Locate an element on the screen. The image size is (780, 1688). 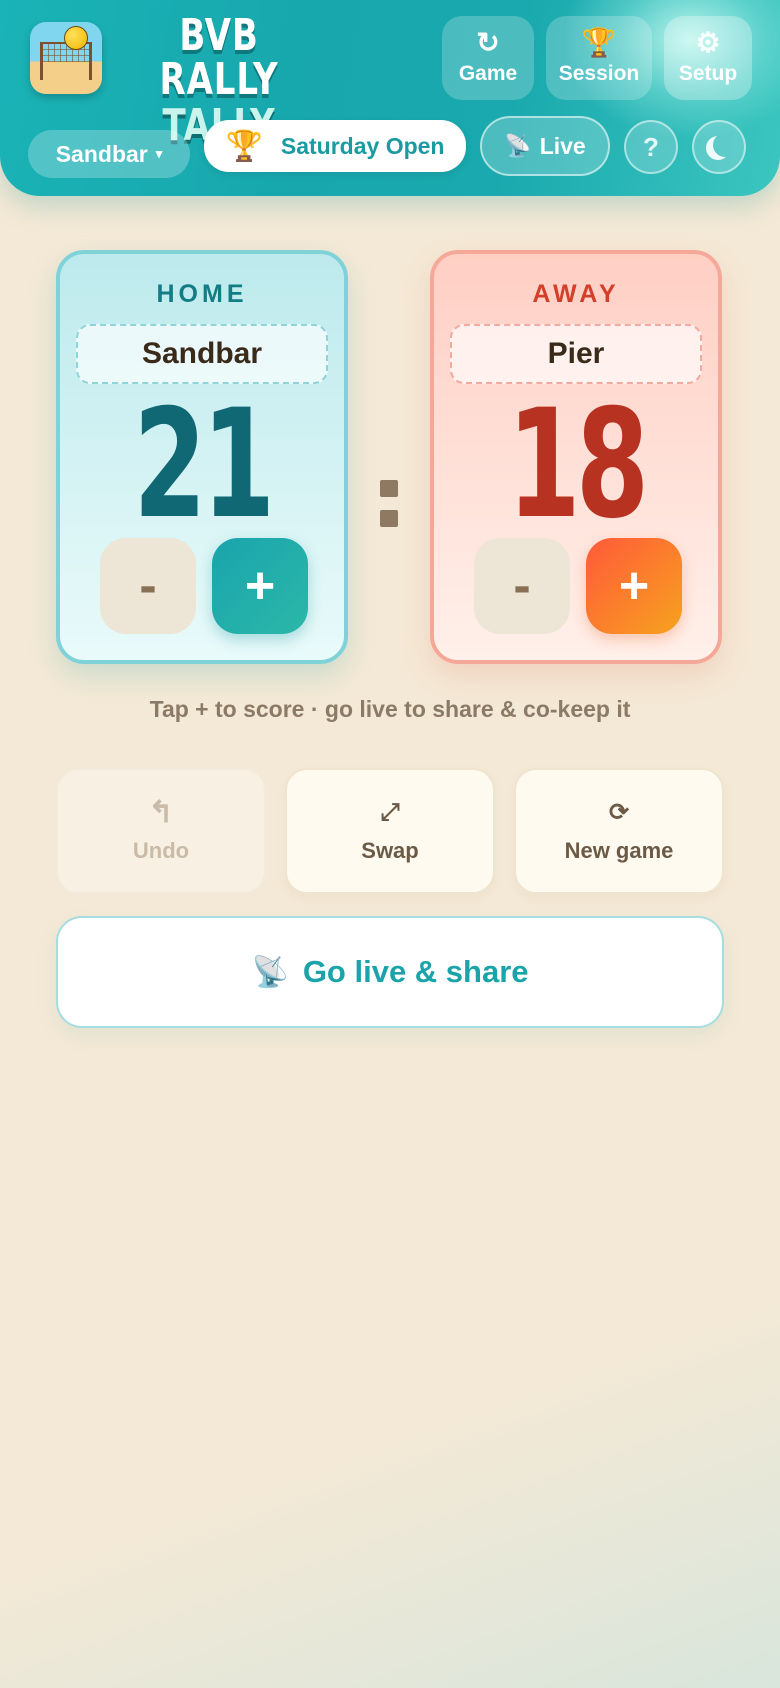
away-score-value: 18 is located at coordinates (578, 465).